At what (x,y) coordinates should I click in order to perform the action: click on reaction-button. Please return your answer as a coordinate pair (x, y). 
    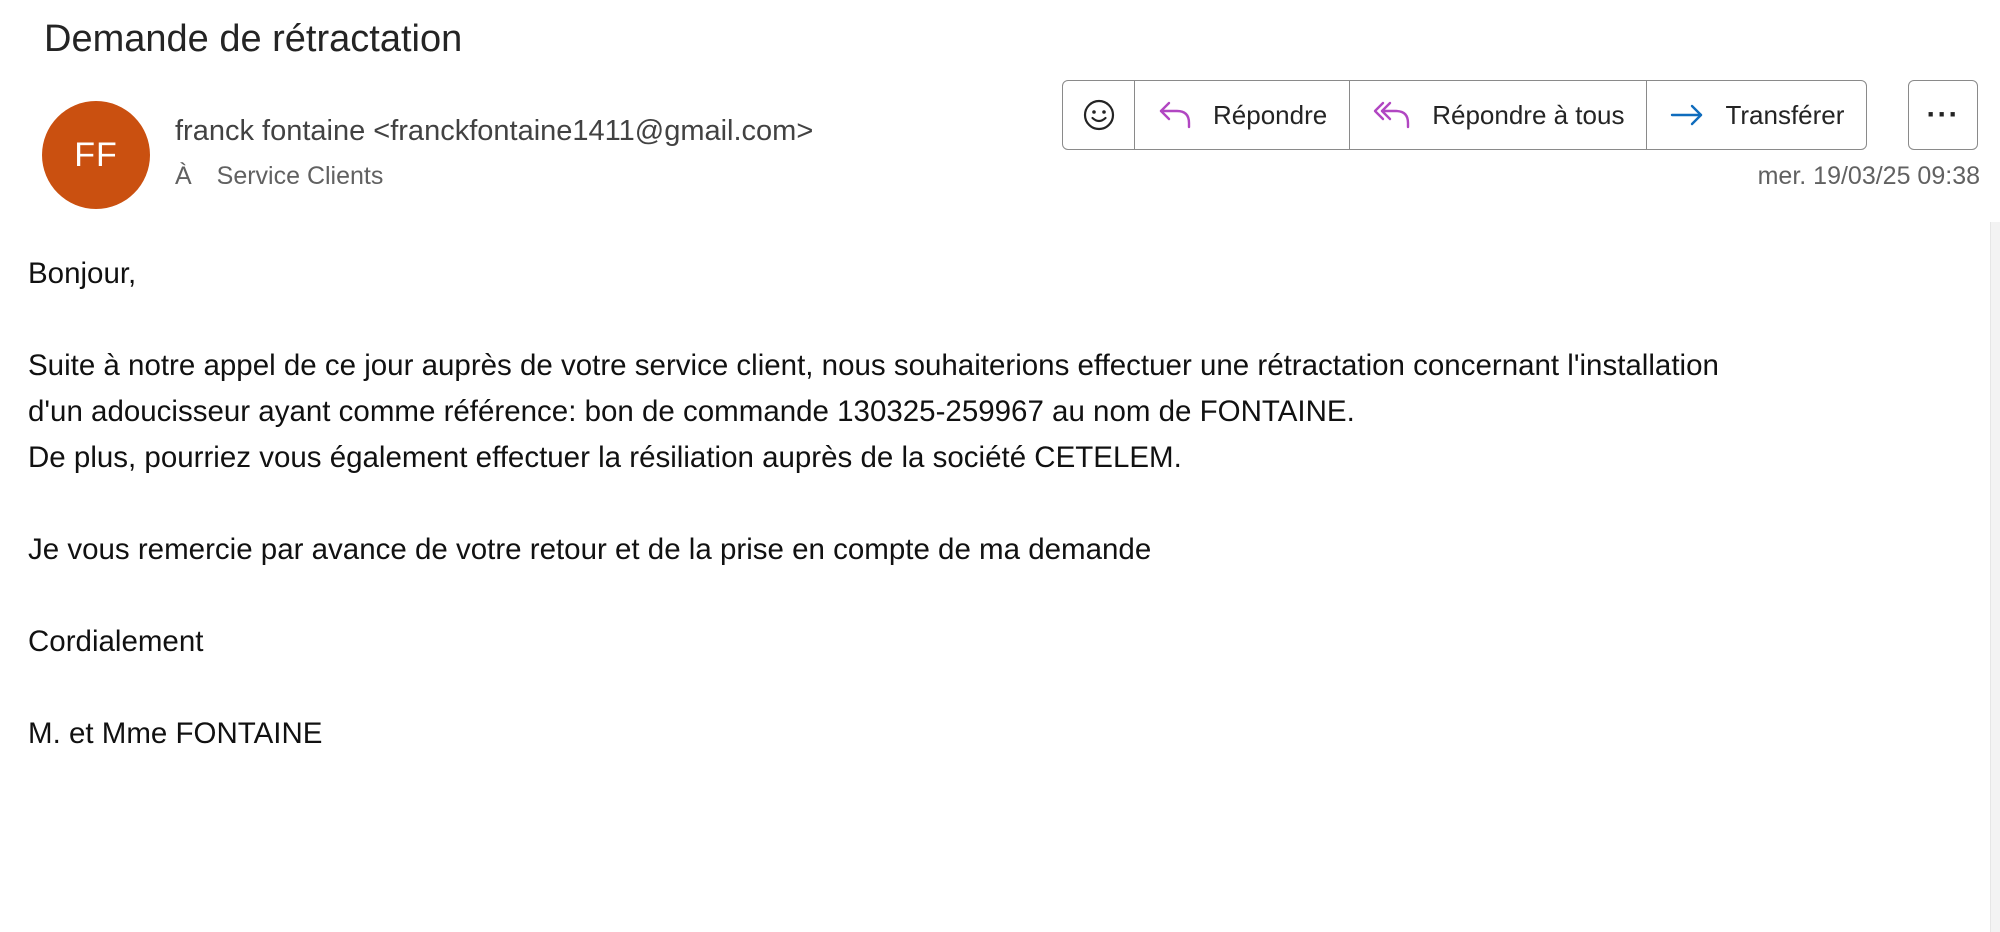
    Looking at the image, I should click on (1099, 115).